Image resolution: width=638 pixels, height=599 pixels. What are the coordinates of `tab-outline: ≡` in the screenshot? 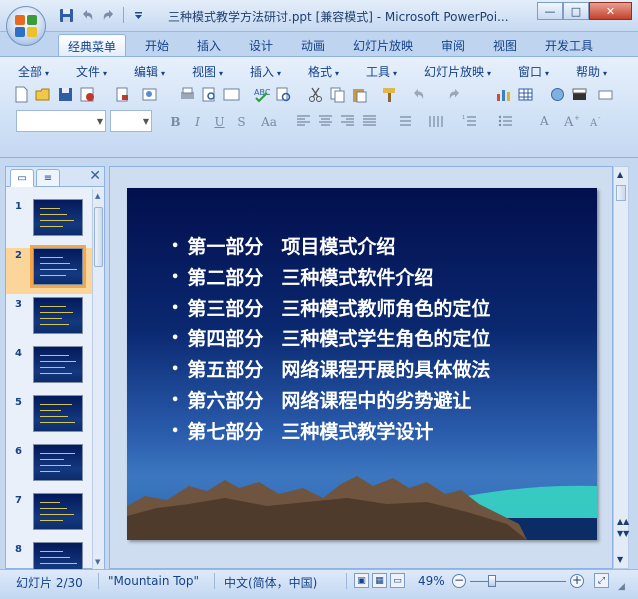 It's located at (48, 178).